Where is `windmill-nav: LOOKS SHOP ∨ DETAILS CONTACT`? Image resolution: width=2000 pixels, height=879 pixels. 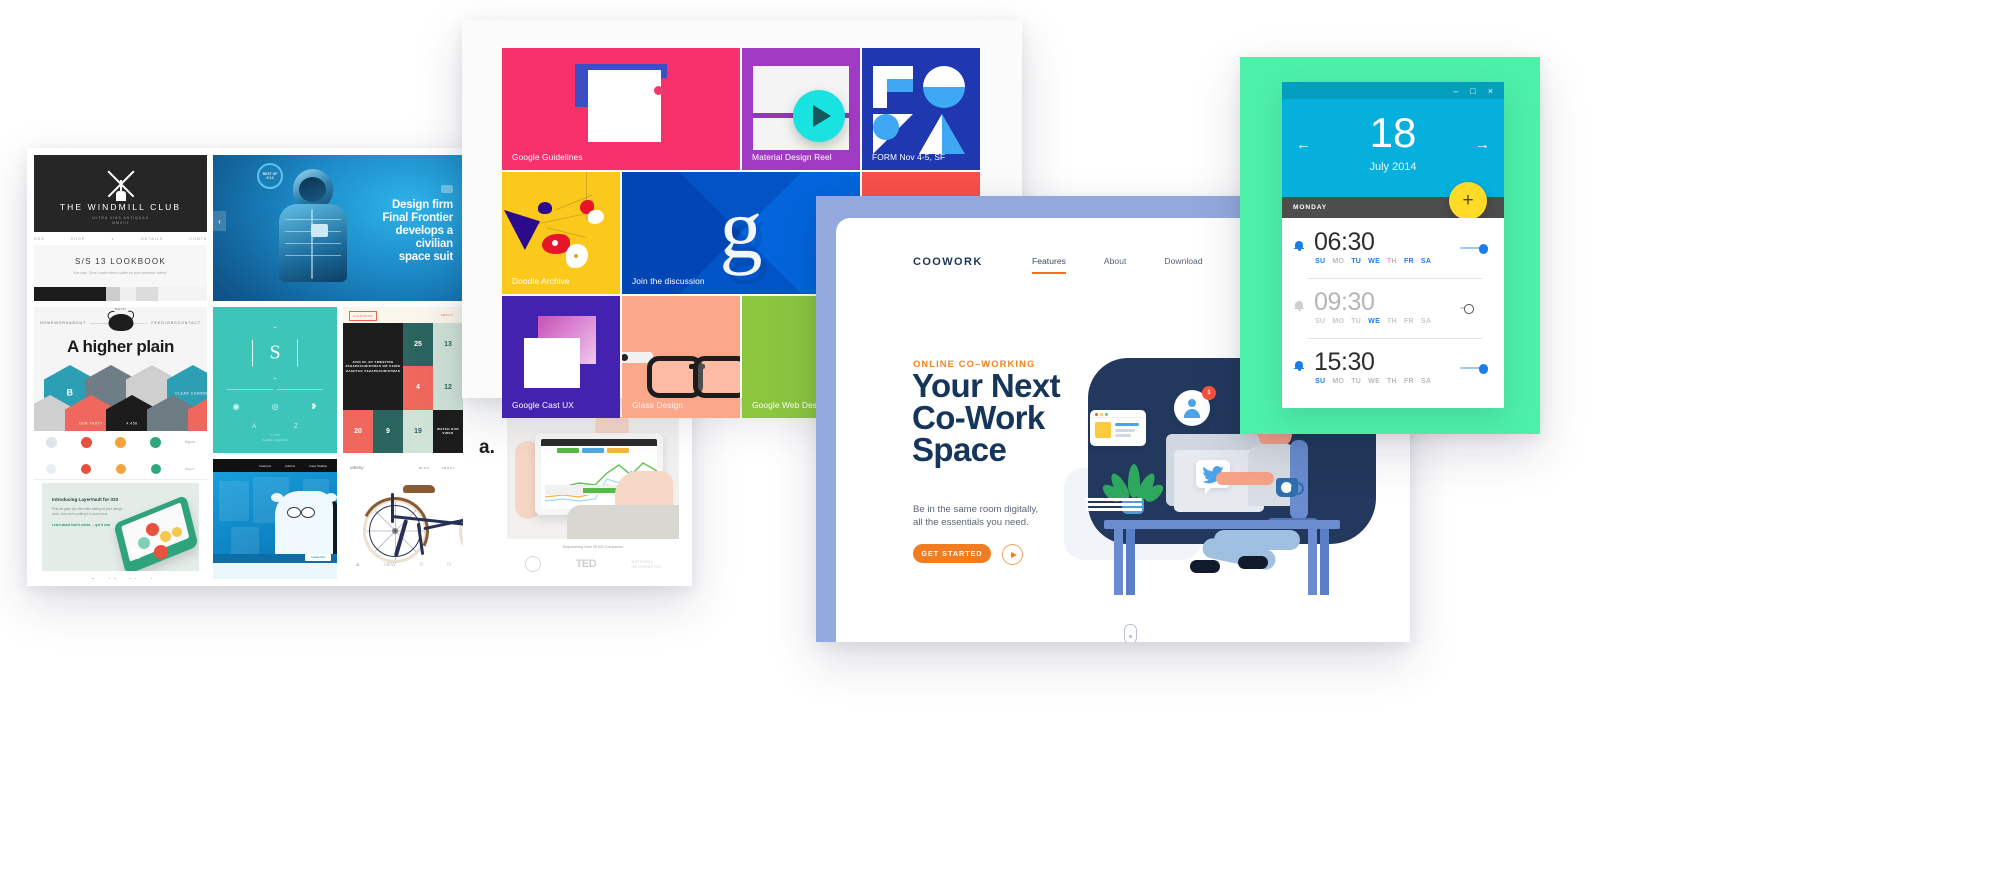
windmill-nav: LOOKS SHOP ∨ DETAILS CONTACT is located at coordinates (120, 239).